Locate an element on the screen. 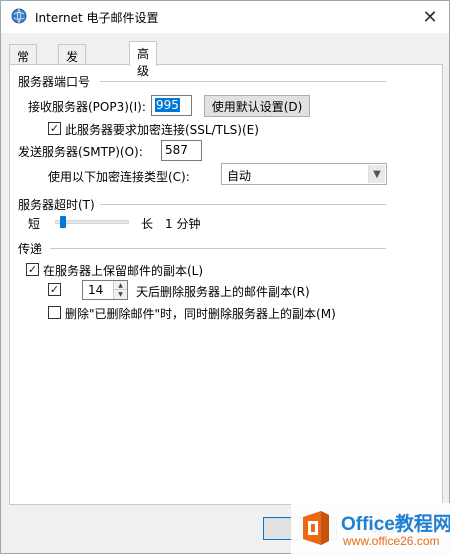 This screenshot has height=554, width=450. remove-after-label: 天后删除服务器上的邮件副本(R) is located at coordinates (223, 292).